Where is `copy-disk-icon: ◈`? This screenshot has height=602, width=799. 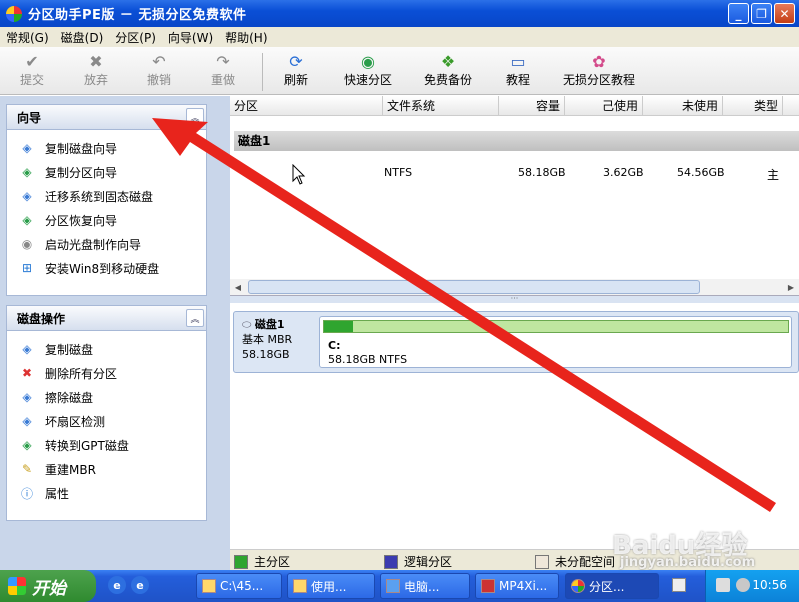 copy-disk-icon: ◈ is located at coordinates (27, 349).